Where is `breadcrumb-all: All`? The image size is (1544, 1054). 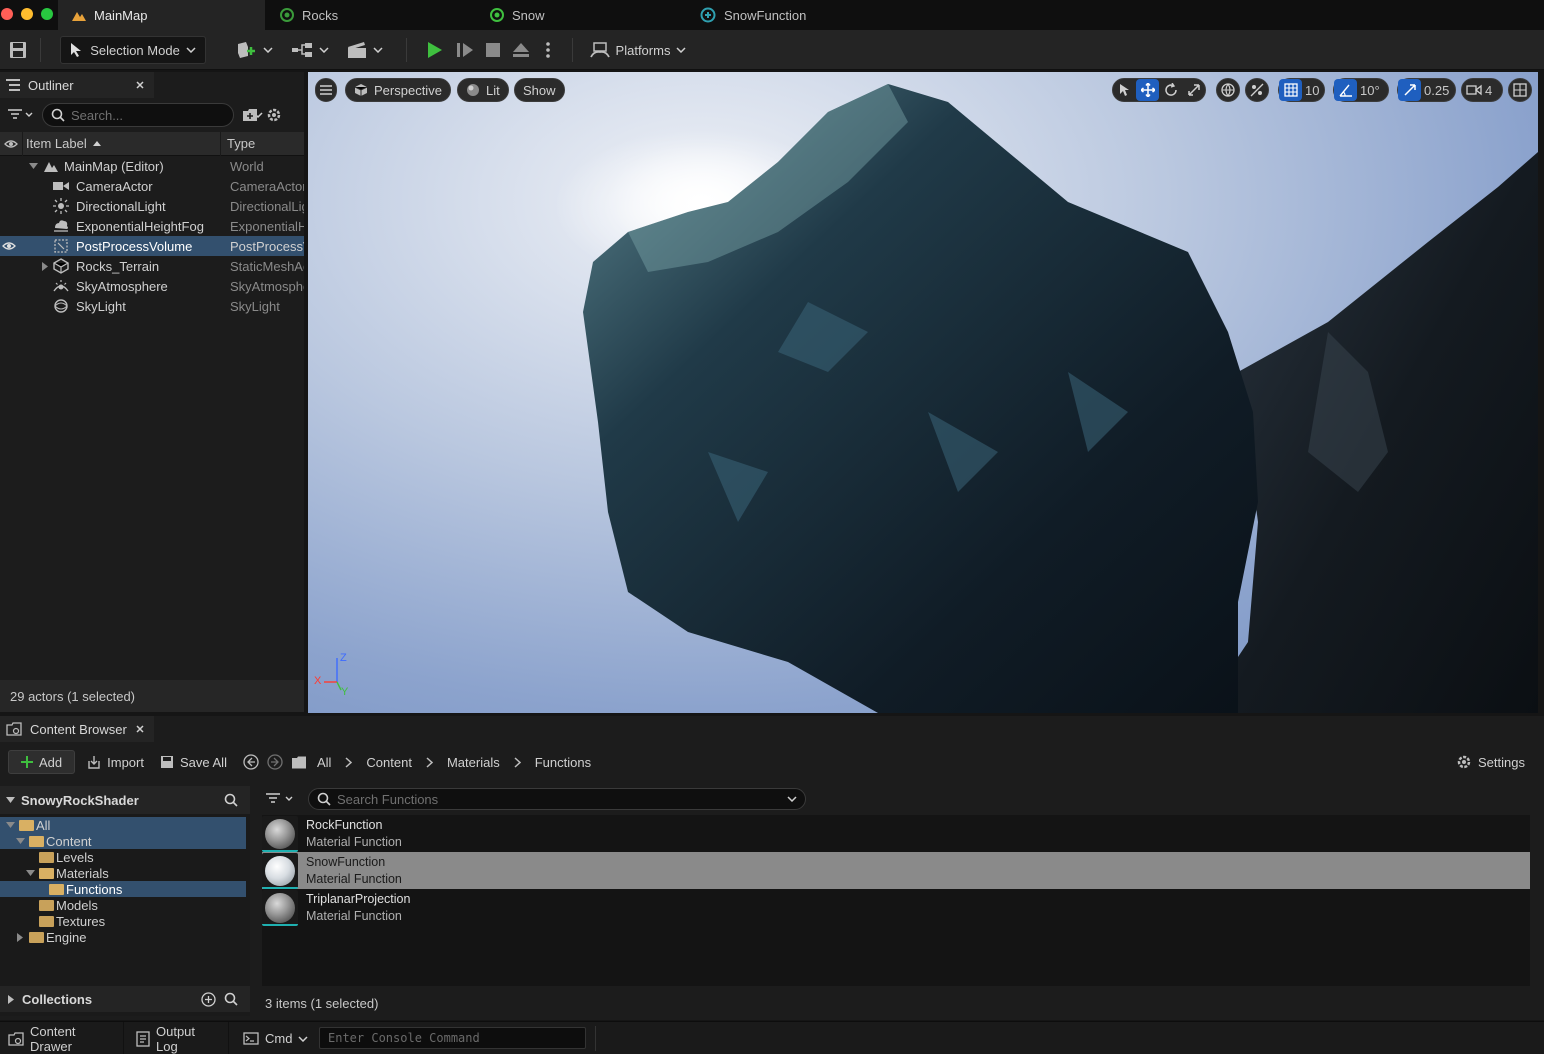
breadcrumb-all: All is located at coordinates (324, 762).